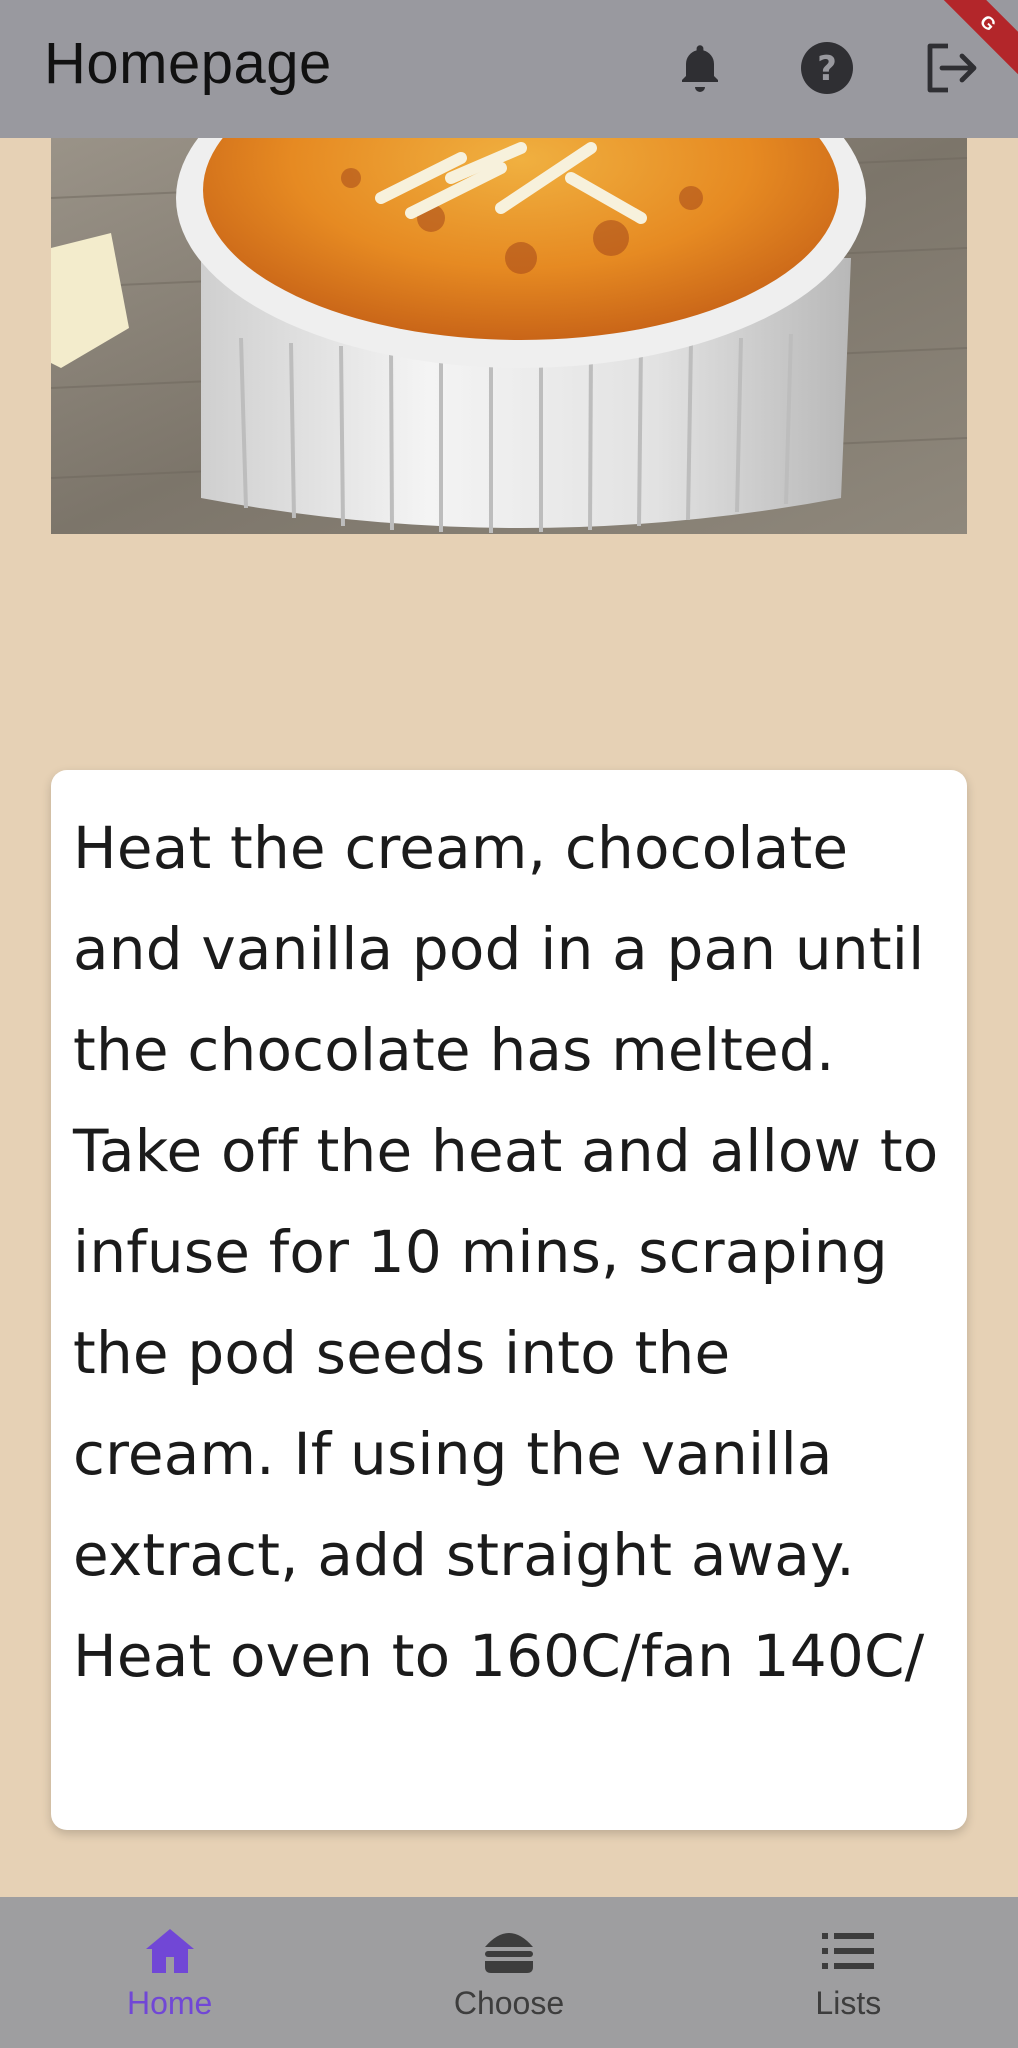  I want to click on nav-item-home: Home, so click(169, 1972).